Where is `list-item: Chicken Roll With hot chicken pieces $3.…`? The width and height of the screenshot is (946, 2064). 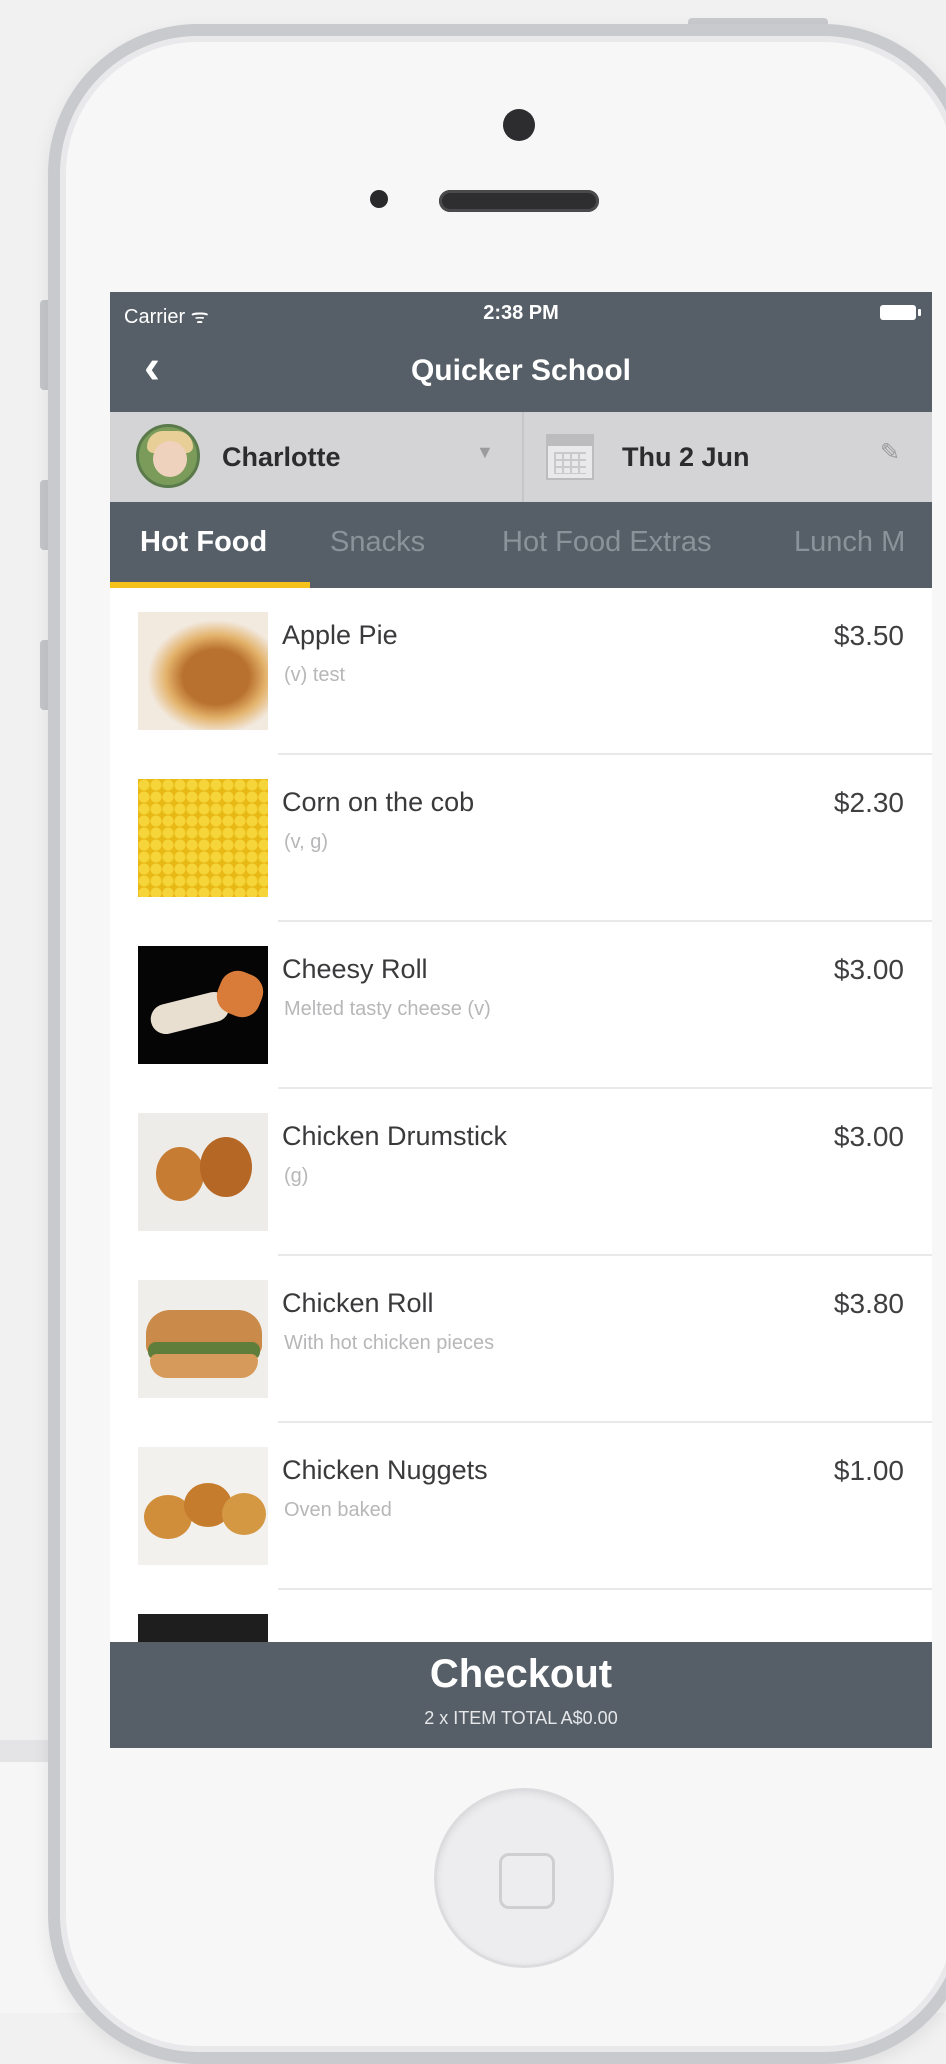 list-item: Chicken Roll With hot chicken pieces $3.… is located at coordinates (521, 1339).